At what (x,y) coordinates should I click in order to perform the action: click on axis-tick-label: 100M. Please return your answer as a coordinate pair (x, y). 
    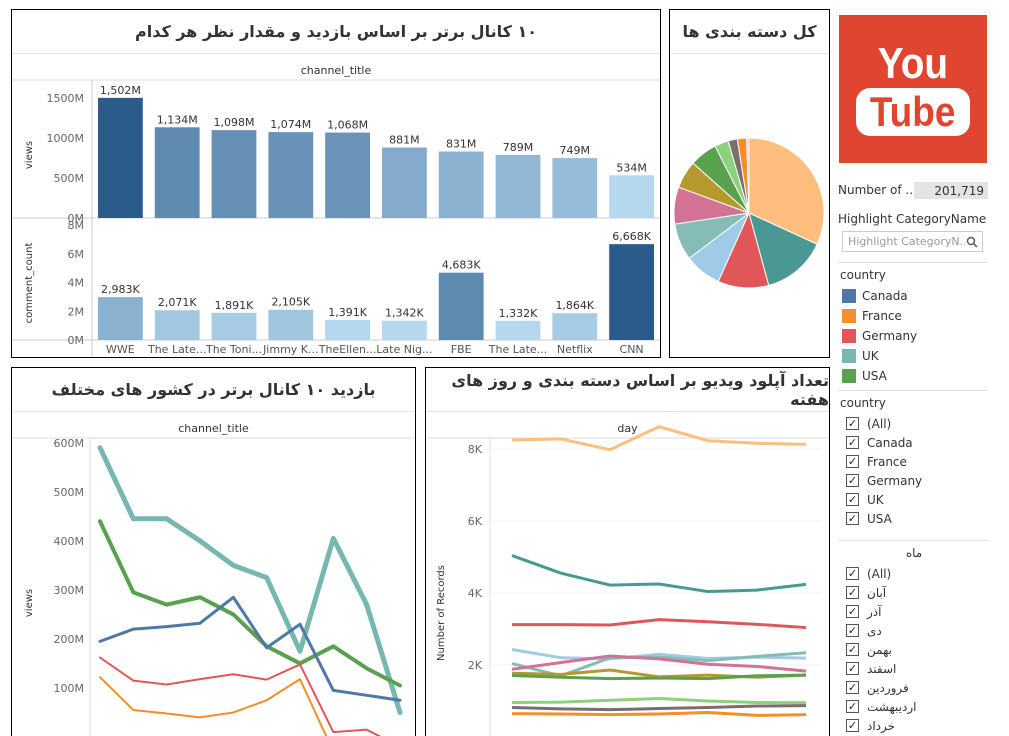
    Looking at the image, I should click on (69, 688).